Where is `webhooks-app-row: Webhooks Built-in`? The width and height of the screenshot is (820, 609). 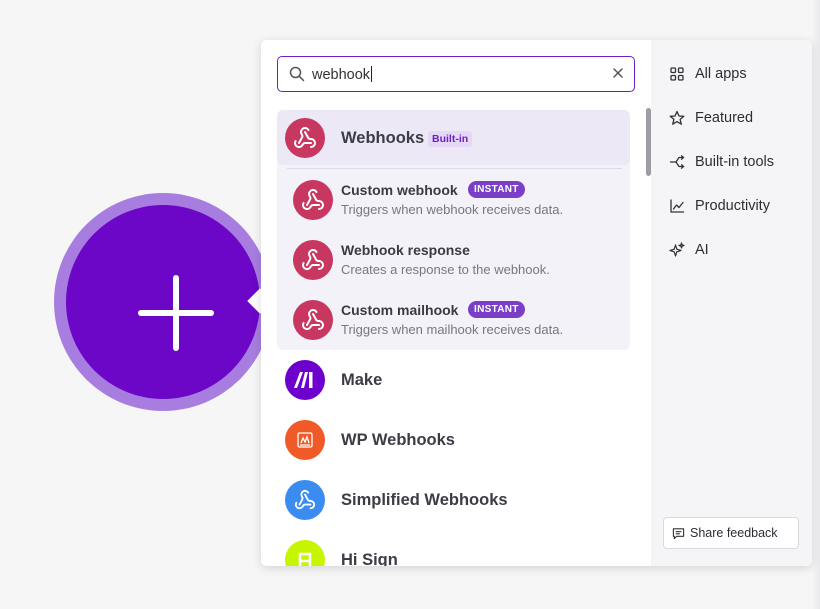 webhooks-app-row: Webhooks Built-in is located at coordinates (453, 137).